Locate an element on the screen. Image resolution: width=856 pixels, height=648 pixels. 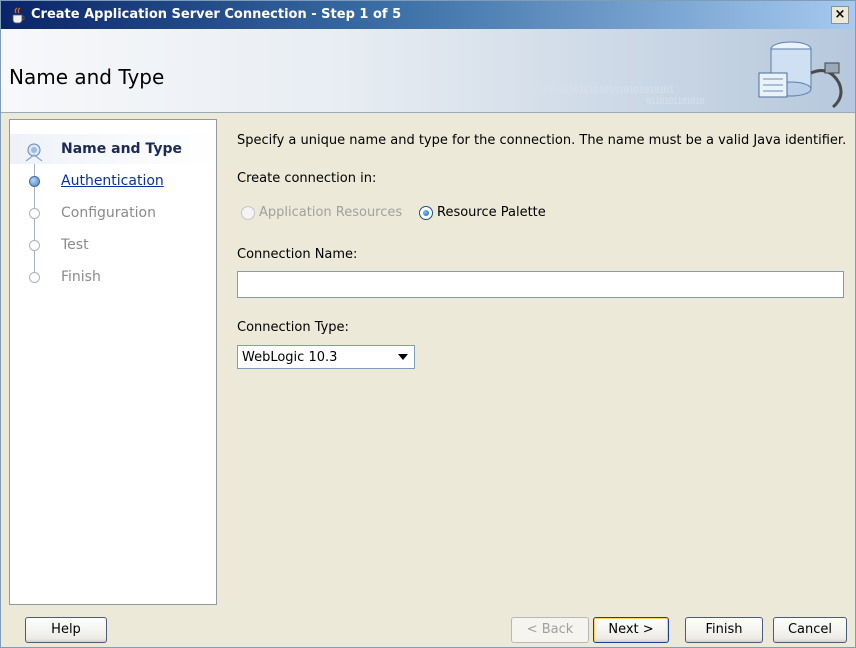
step-label: Authentication is located at coordinates (112, 181).